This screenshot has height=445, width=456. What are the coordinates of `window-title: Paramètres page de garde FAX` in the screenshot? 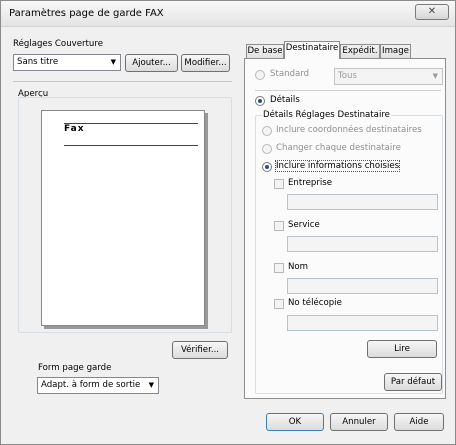 It's located at (86, 13).